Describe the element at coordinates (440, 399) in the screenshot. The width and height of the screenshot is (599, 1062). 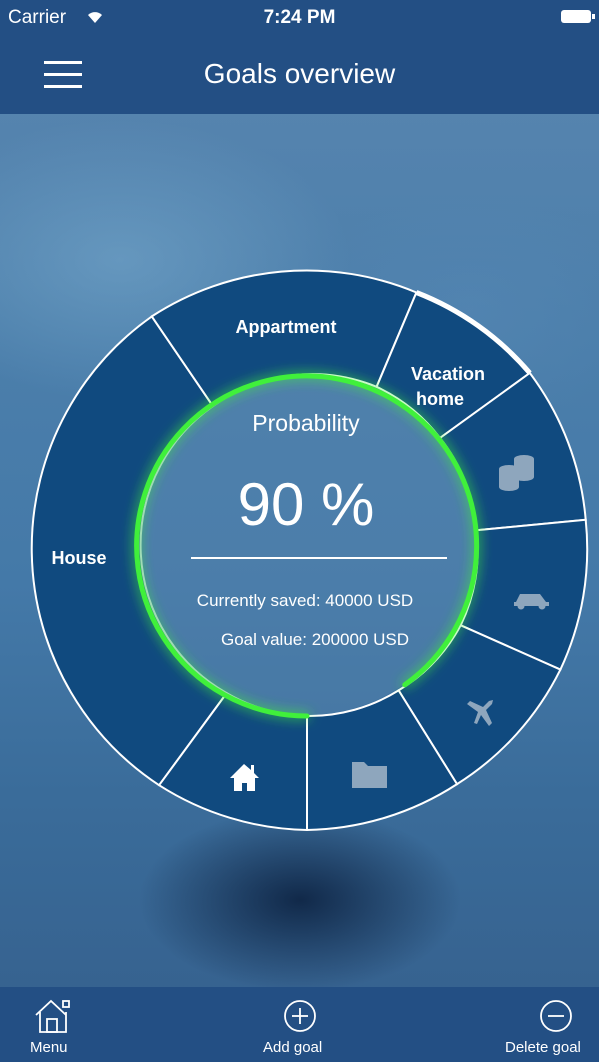
I see `segment-label-vacation-line2: home` at that location.